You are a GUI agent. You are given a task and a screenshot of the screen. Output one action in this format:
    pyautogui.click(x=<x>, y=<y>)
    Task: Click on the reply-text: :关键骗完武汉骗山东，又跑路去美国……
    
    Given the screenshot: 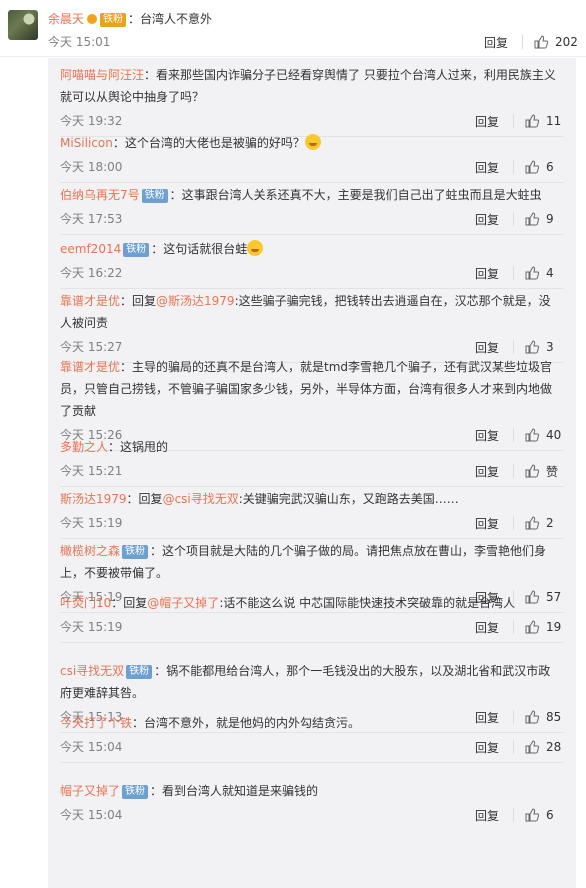 What is the action you would take?
    pyautogui.click(x=348, y=499)
    